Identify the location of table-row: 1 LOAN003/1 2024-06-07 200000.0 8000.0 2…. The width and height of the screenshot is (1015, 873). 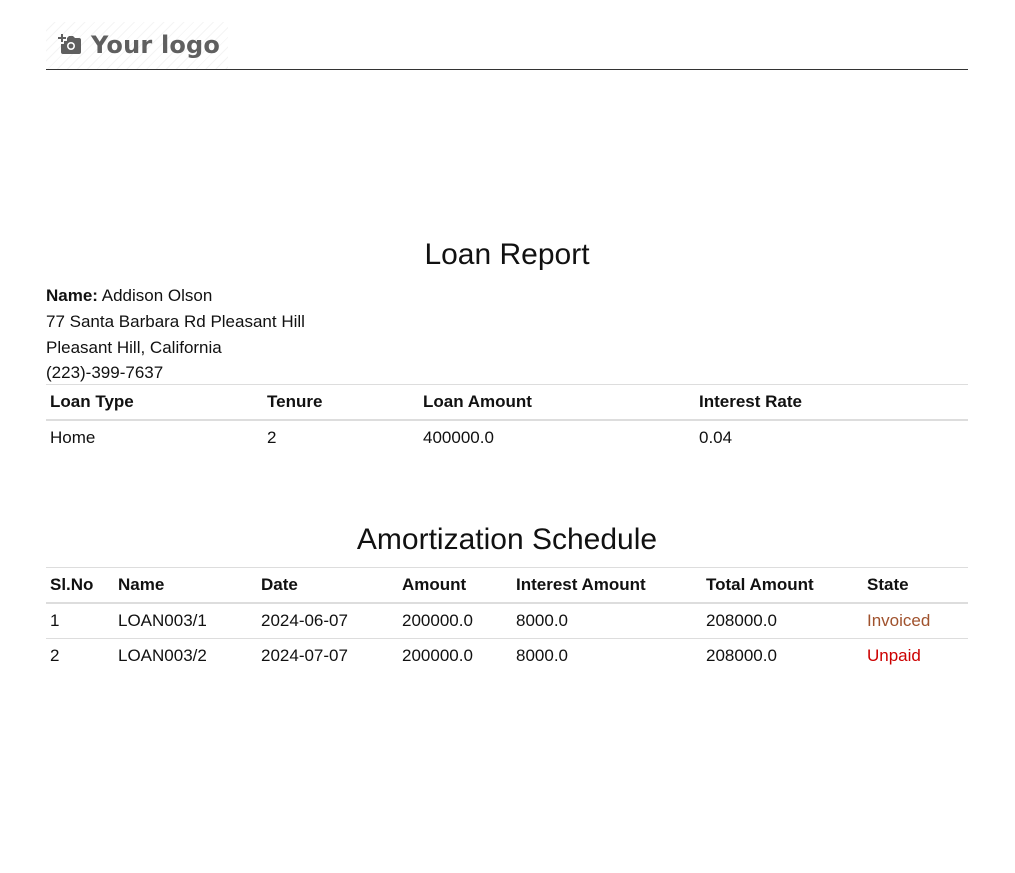
(507, 620).